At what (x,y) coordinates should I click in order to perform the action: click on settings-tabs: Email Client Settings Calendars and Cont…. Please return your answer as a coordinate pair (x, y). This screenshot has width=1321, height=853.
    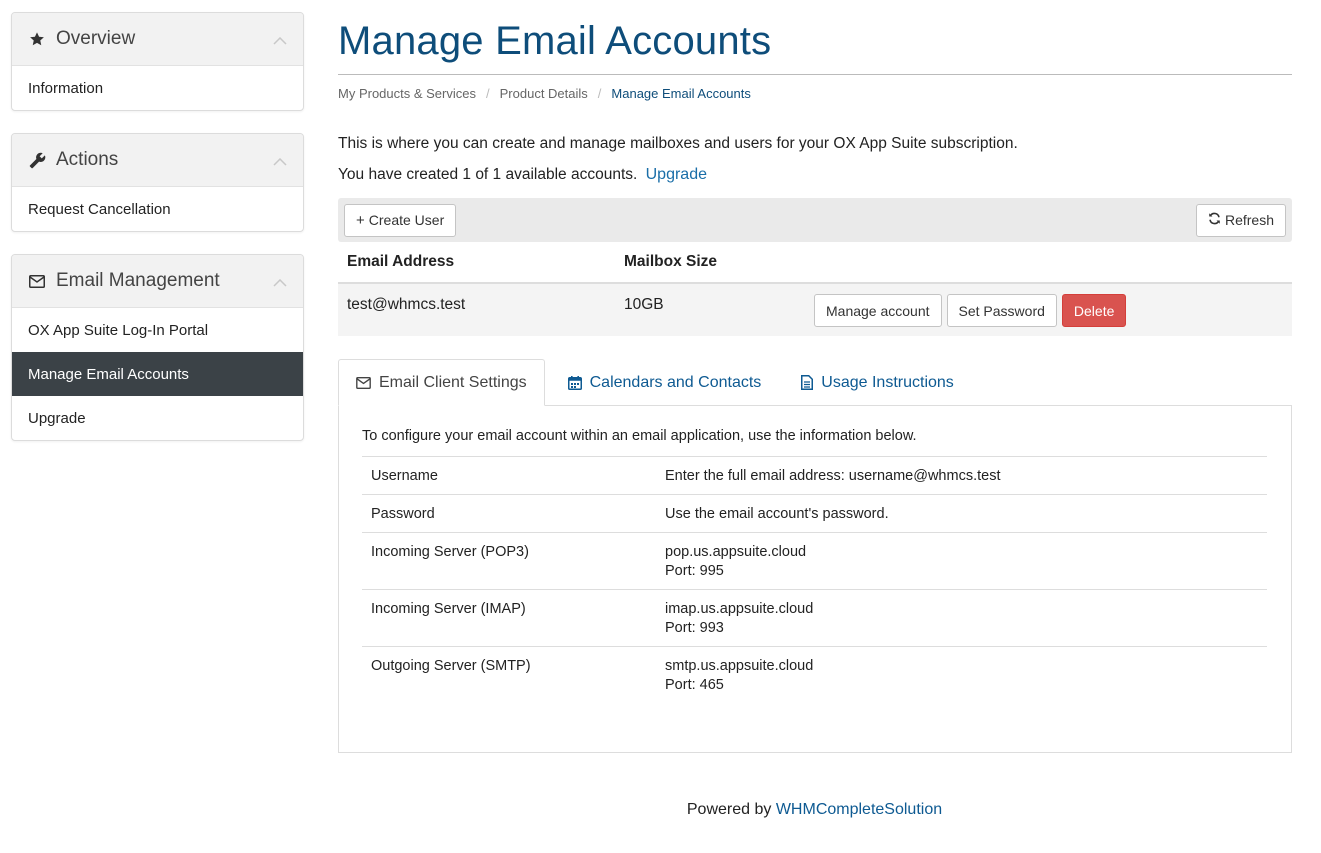
    Looking at the image, I should click on (815, 382).